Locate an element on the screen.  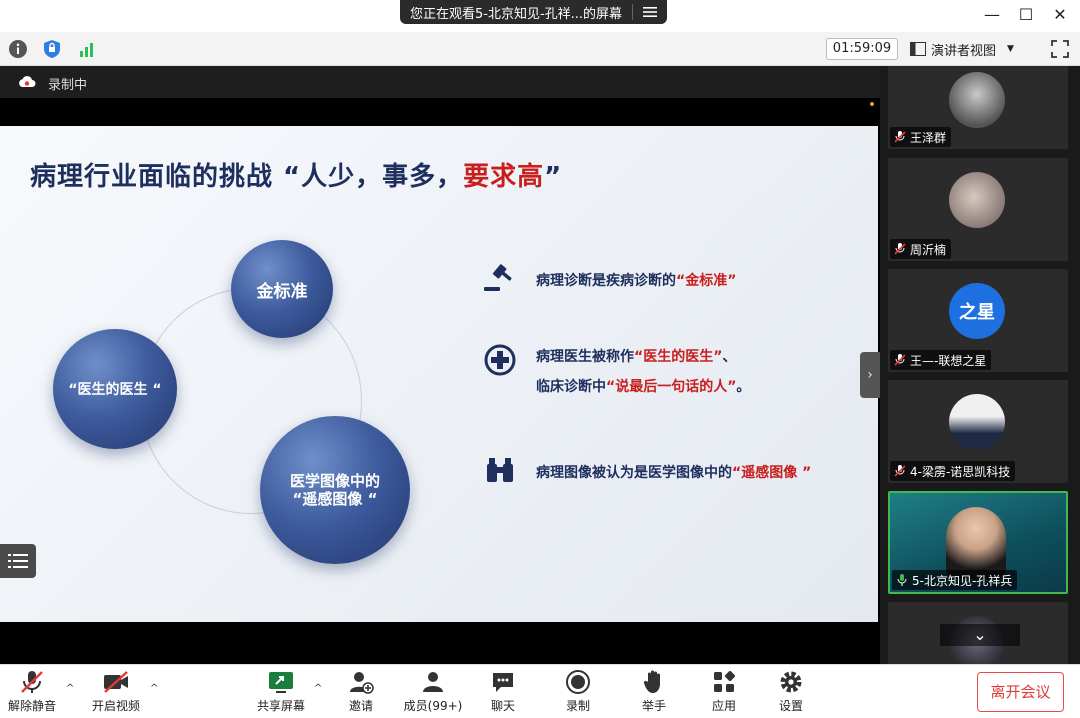
gavel-icon is located at coordinates (498, 277).